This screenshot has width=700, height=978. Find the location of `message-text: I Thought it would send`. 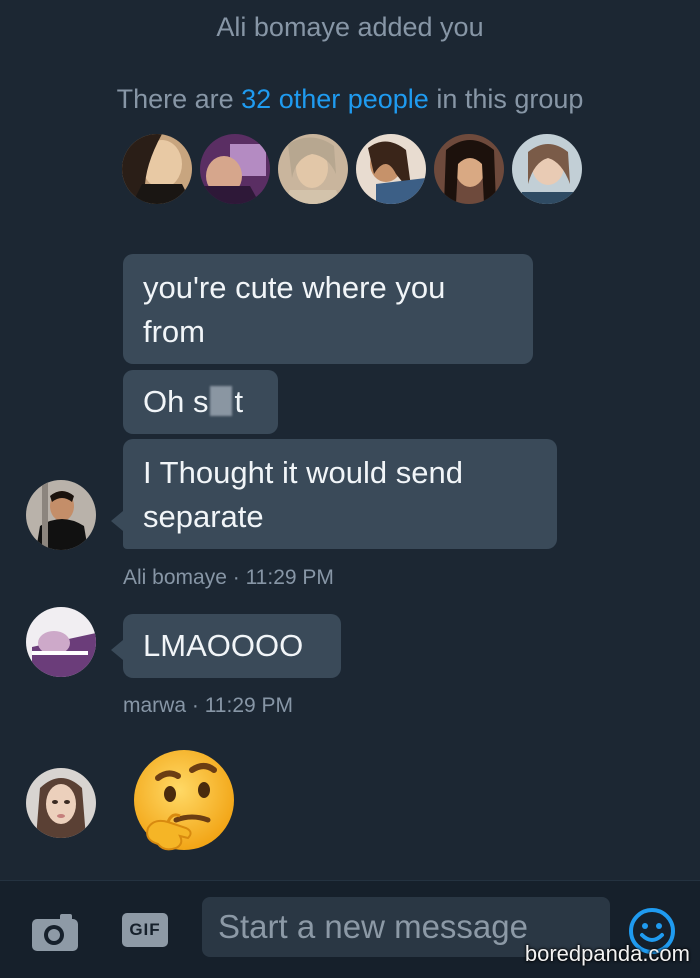

message-text: I Thought it would send is located at coordinates (303, 472).